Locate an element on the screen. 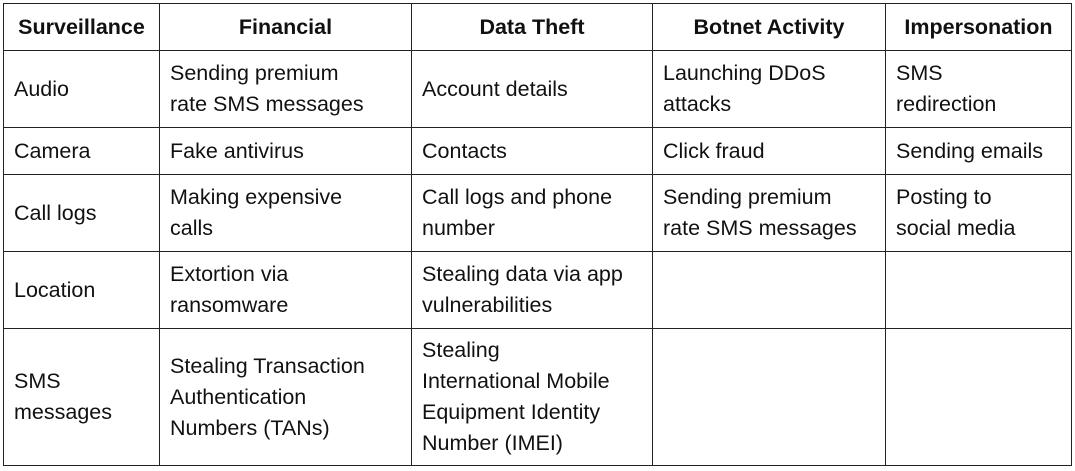 The image size is (1075, 471). header-financial: Financial is located at coordinates (285, 27).